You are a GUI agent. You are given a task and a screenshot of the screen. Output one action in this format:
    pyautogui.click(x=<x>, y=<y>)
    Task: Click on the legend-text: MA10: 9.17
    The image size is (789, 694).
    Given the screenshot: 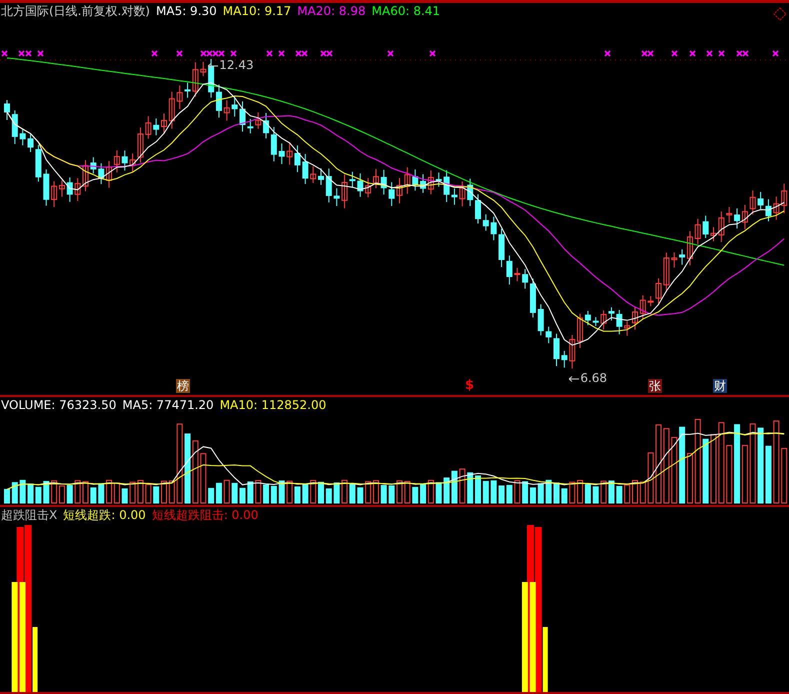 What is the action you would take?
    pyautogui.click(x=257, y=11)
    